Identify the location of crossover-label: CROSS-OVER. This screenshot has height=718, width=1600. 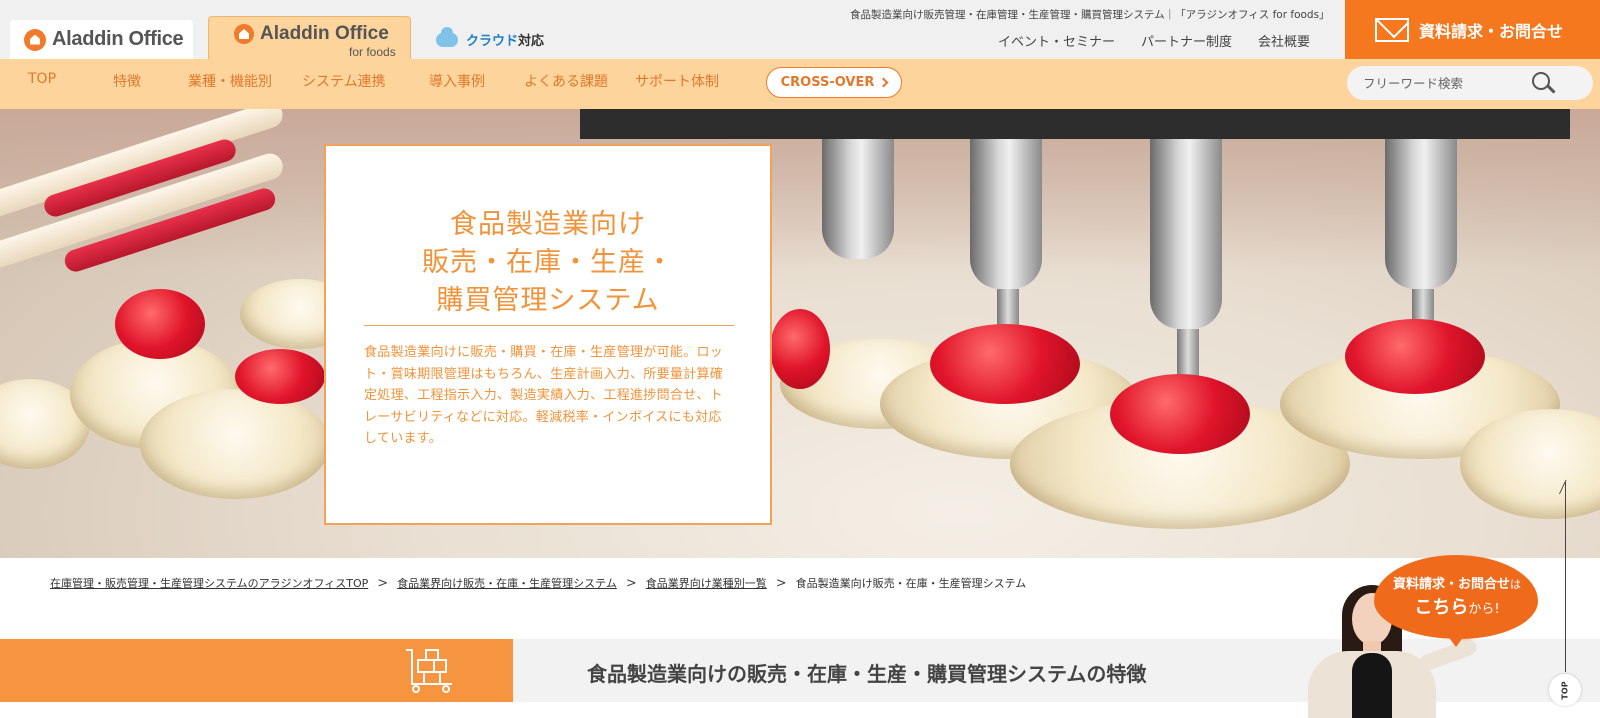
(827, 82).